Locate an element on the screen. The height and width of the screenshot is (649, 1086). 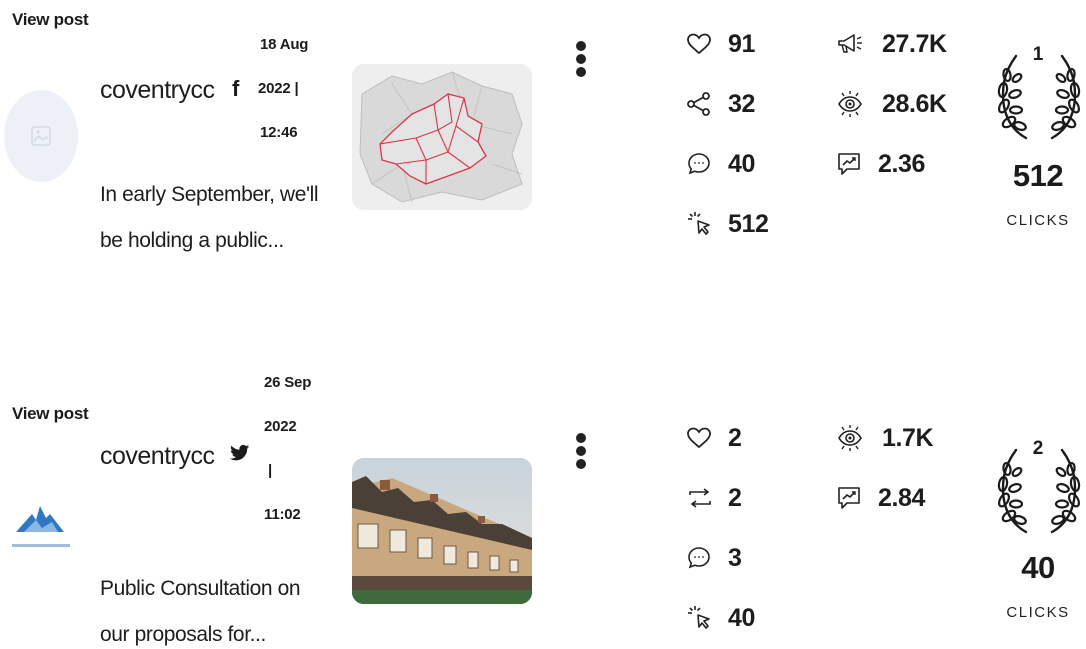
engagement-rate: 2.36 is located at coordinates (902, 163).